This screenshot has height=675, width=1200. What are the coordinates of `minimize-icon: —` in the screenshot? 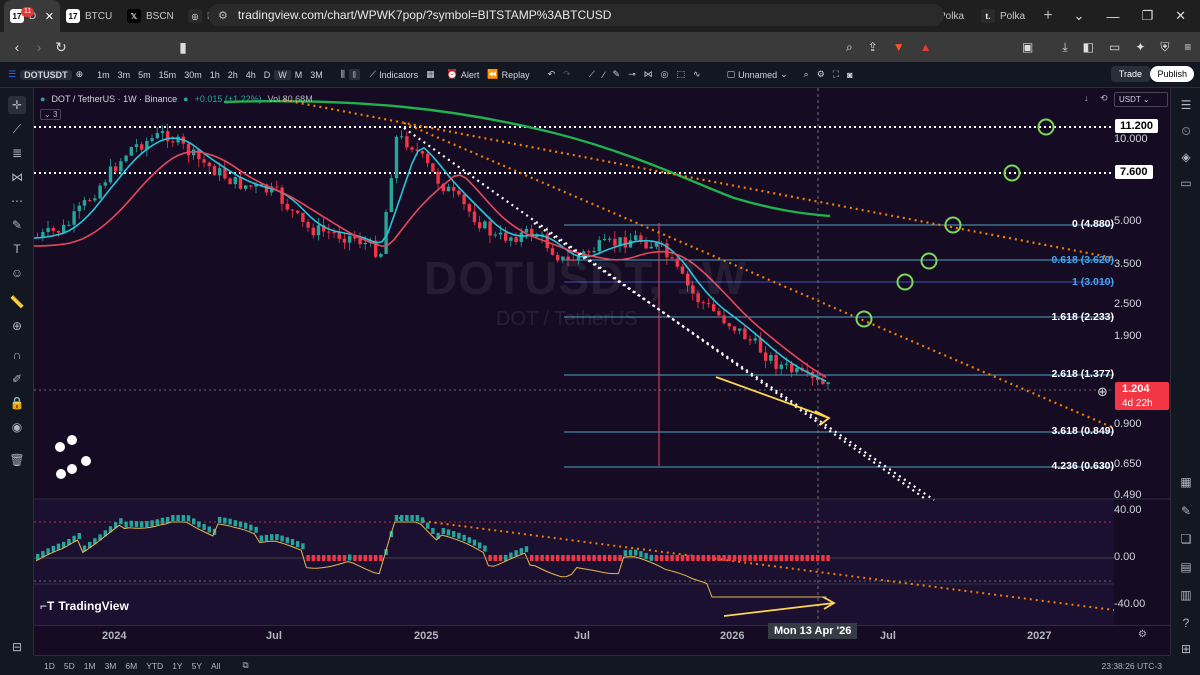 It's located at (1112, 16).